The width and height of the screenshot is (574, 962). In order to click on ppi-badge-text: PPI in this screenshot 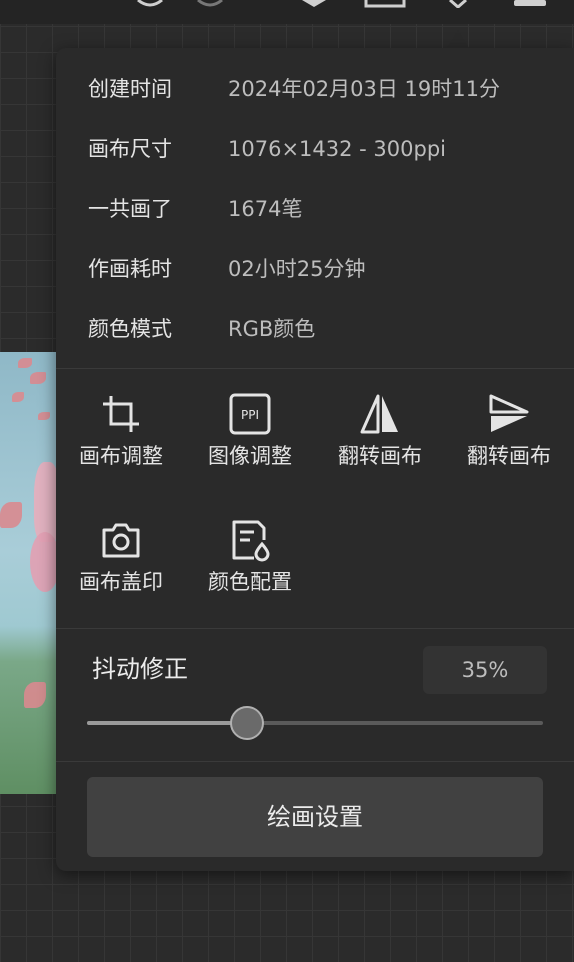, I will do `click(250, 415)`.